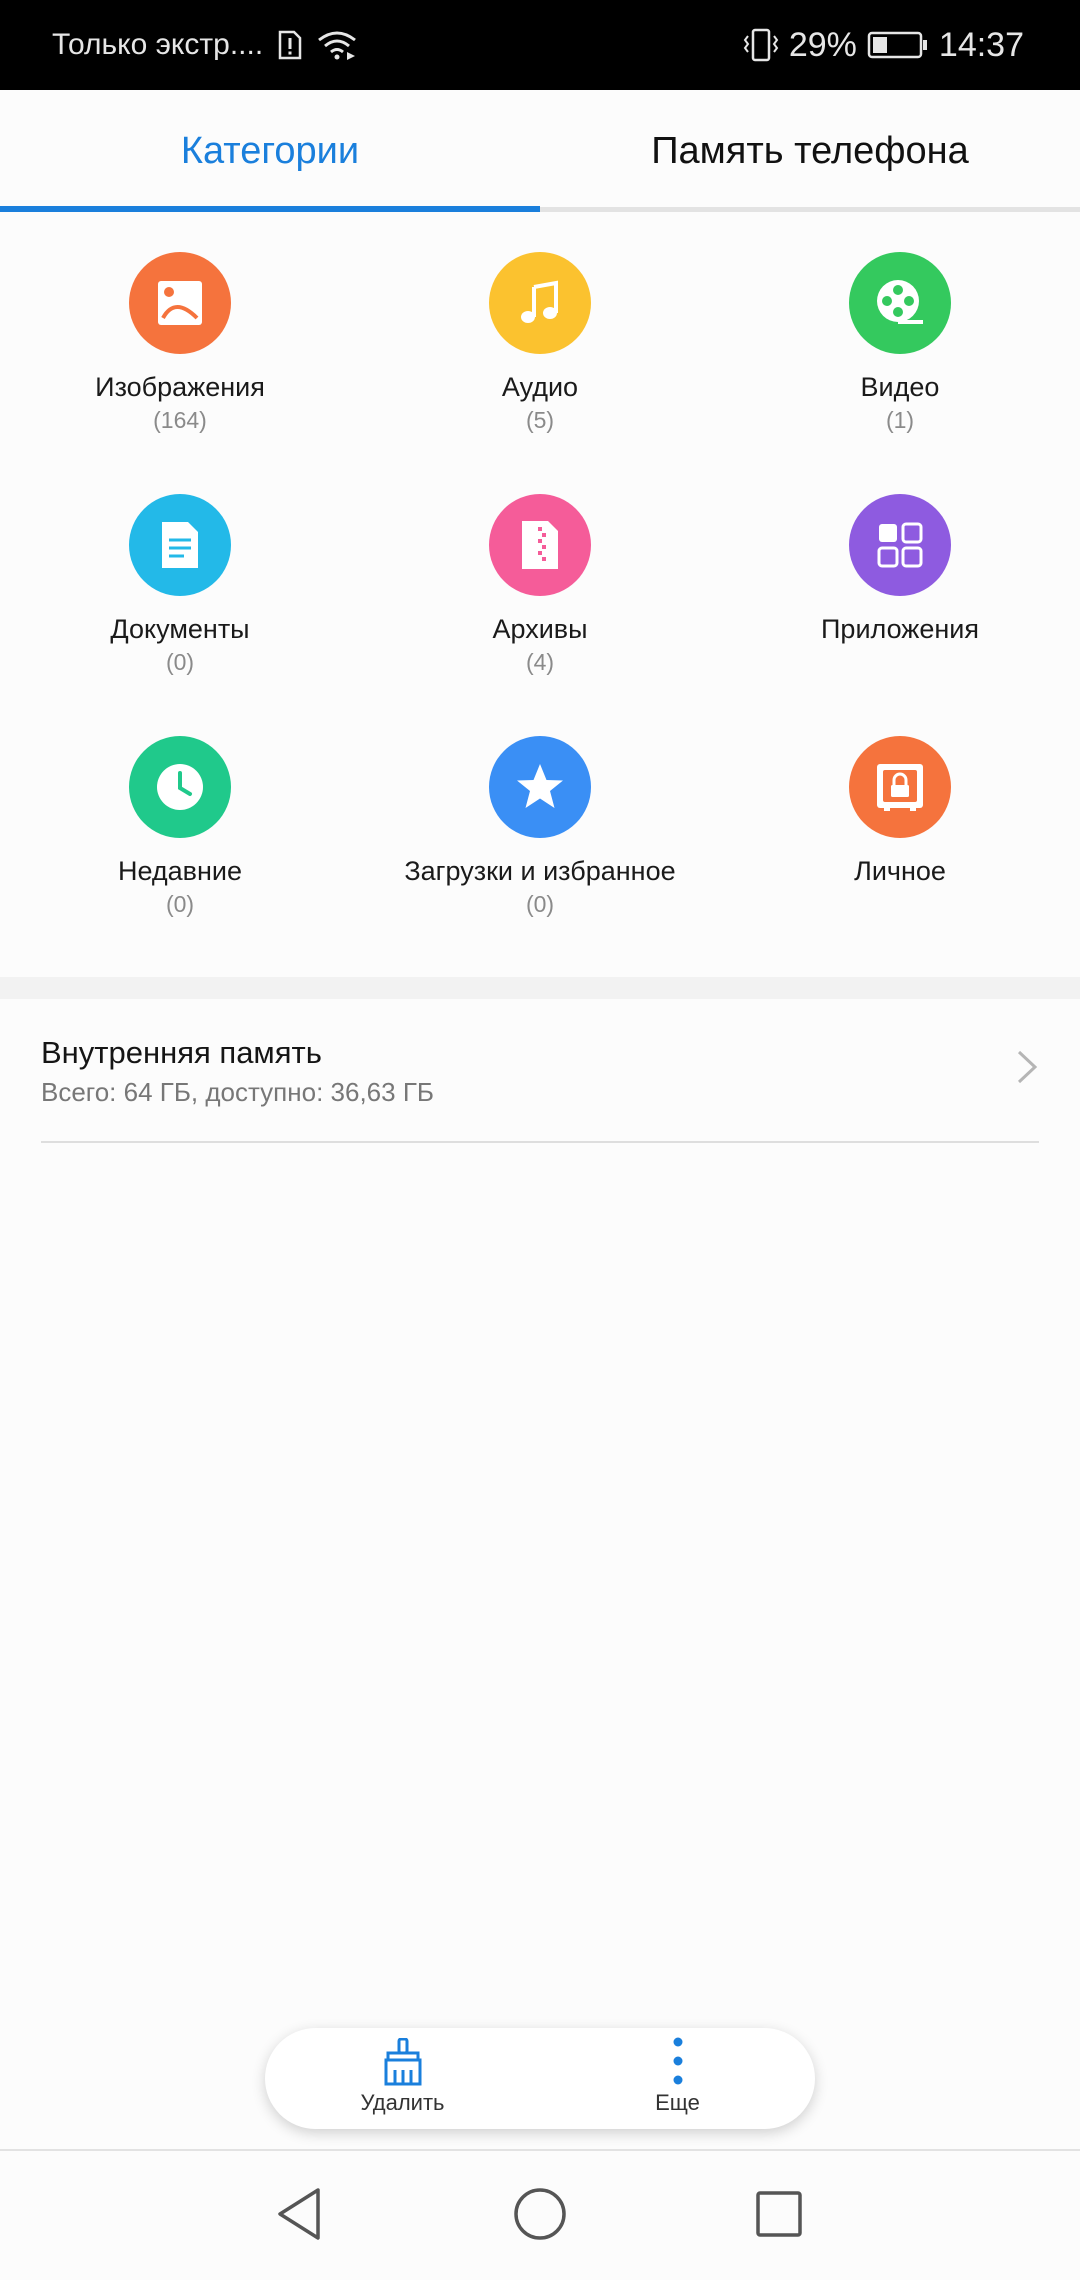 This screenshot has height=2280, width=1080. I want to click on status-right: 29% 14:37, so click(883, 45).